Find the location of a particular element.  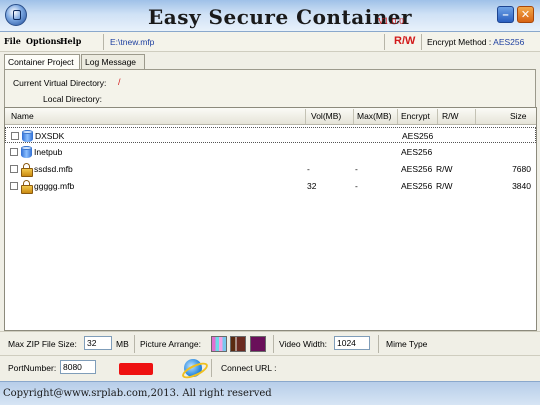

list-row: ssdsd.mfb - - AES256 R/W 7680 is located at coordinates (270, 169).